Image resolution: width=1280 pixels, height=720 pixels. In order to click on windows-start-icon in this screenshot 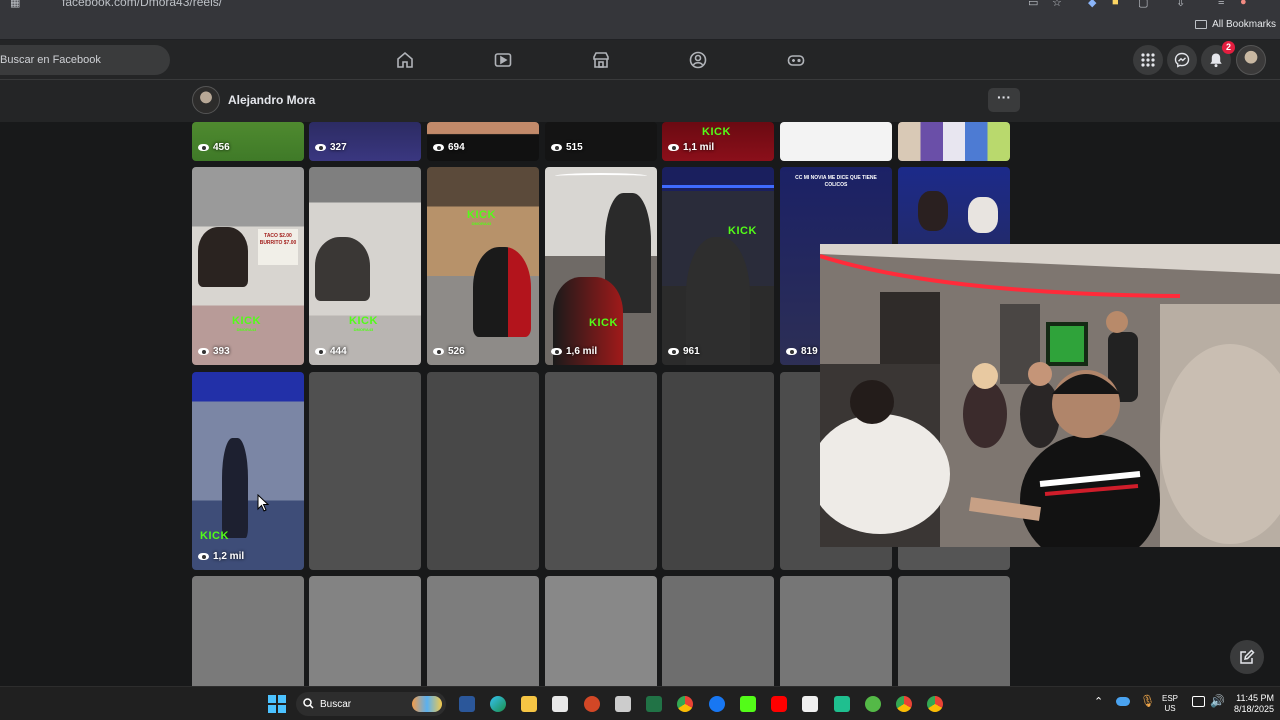, I will do `click(277, 704)`.